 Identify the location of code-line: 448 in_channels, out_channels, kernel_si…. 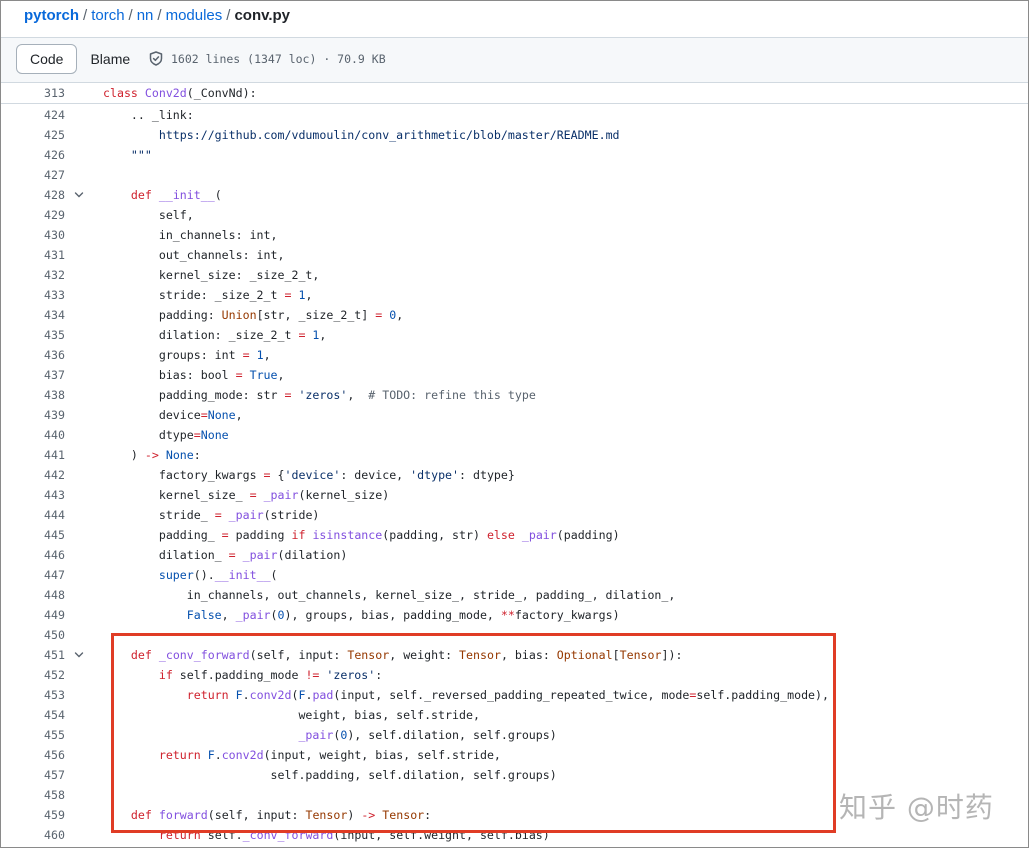
(514, 595).